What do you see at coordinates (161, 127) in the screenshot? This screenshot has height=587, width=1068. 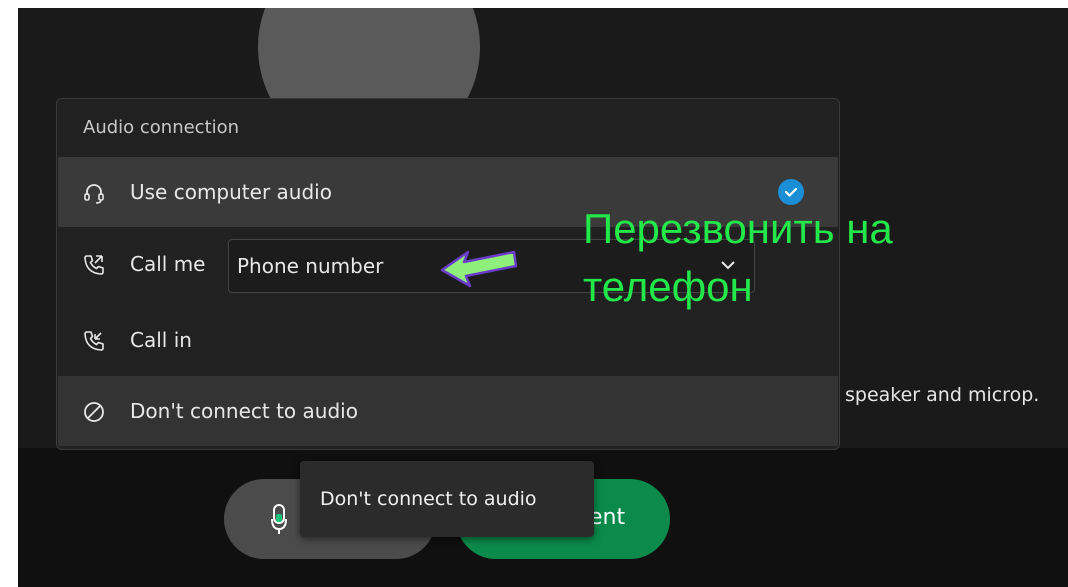 I see `panel-title: Audio connection` at bounding box center [161, 127].